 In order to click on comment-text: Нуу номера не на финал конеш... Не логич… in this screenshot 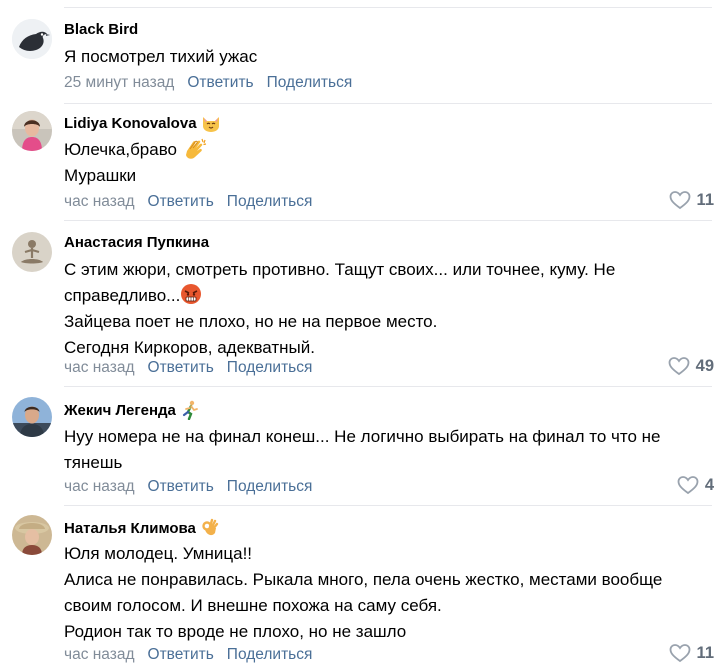, I will do `click(389, 450)`.